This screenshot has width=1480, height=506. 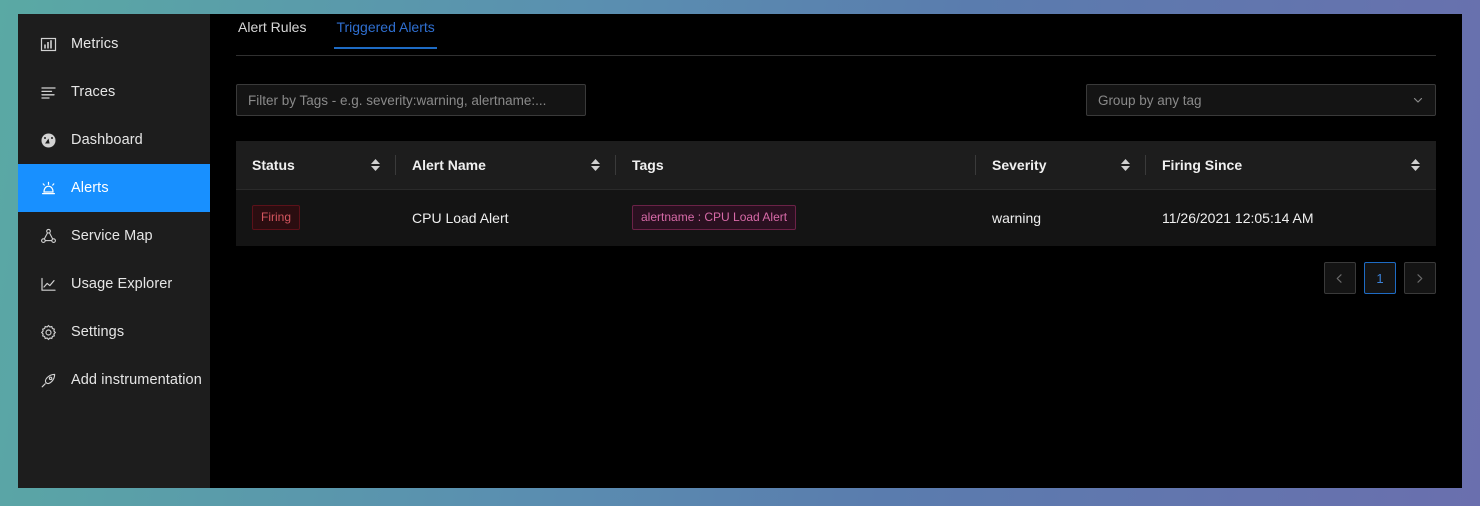 What do you see at coordinates (595, 164) in the screenshot?
I see `sort-toggle-alert-name` at bounding box center [595, 164].